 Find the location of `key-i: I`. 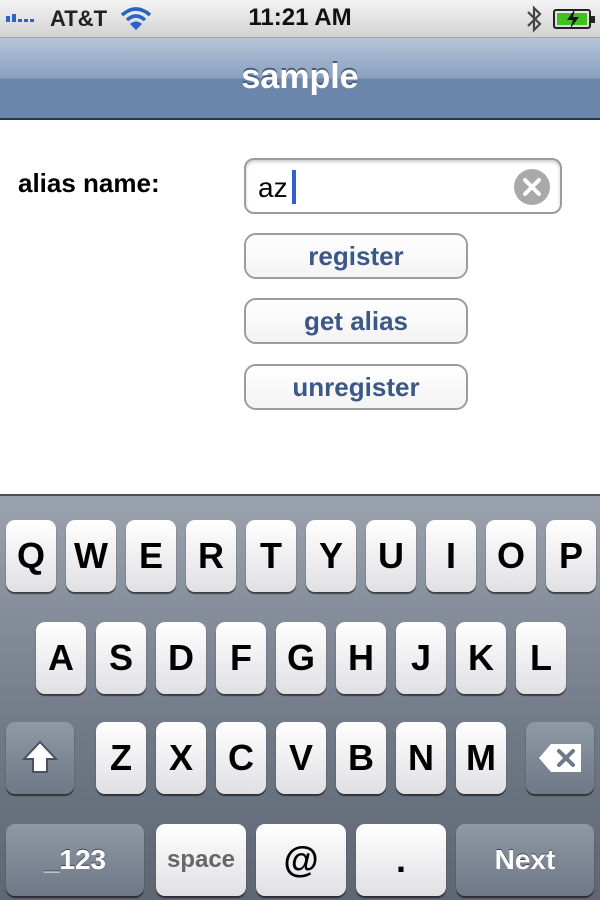

key-i: I is located at coordinates (451, 556).